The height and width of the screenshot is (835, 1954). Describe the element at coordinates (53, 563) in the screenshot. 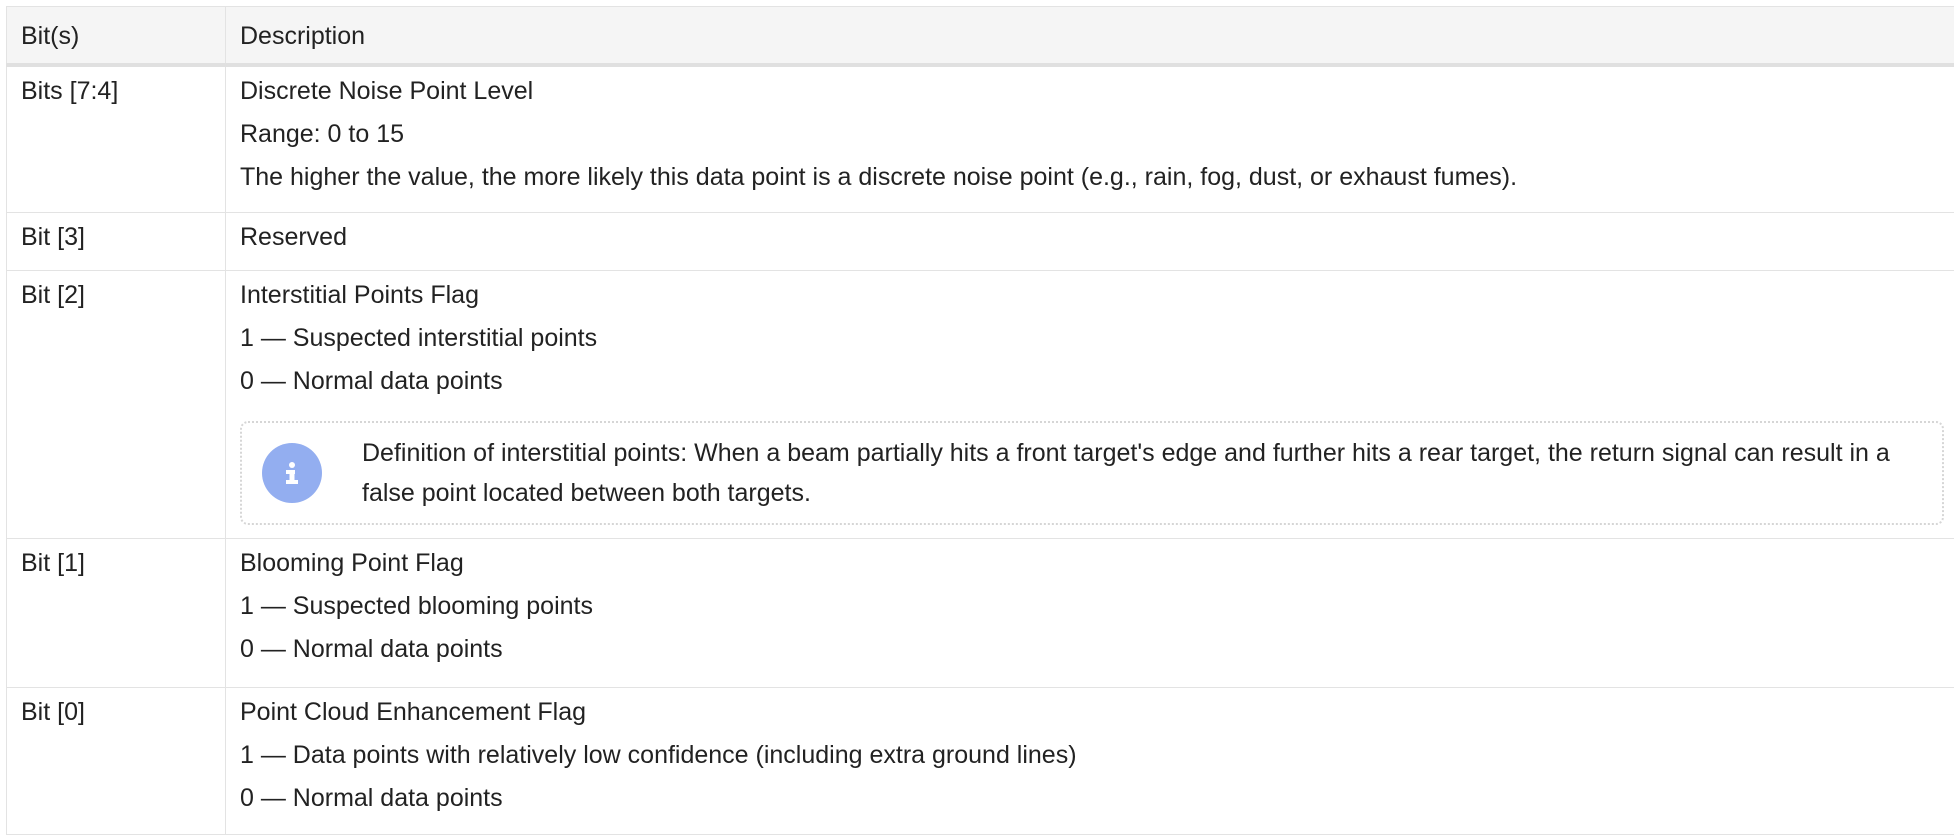

I see `bits-label: Bit [1]` at that location.